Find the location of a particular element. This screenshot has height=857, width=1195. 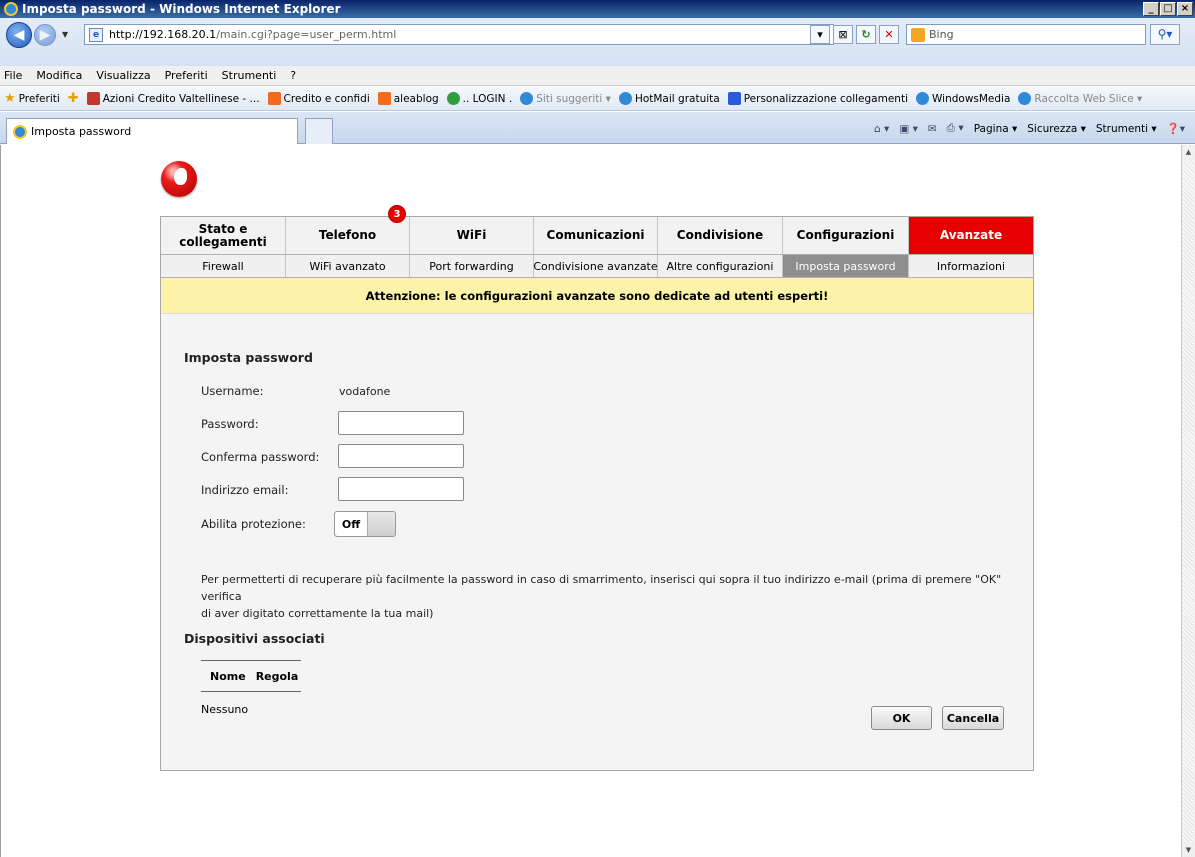

scroll-down-icon: ▼ is located at coordinates (1188, 850).